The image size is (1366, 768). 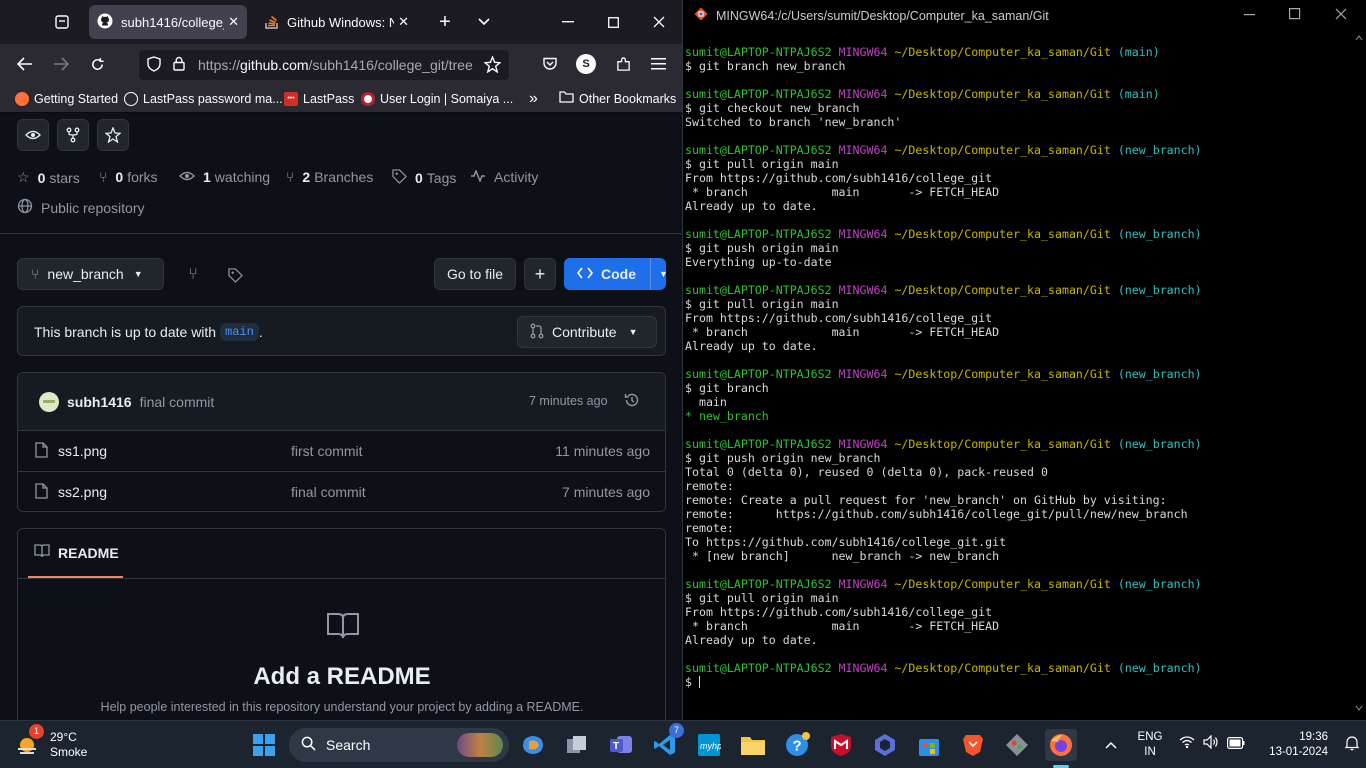 I want to click on teams-icon: T, so click(x=621, y=745).